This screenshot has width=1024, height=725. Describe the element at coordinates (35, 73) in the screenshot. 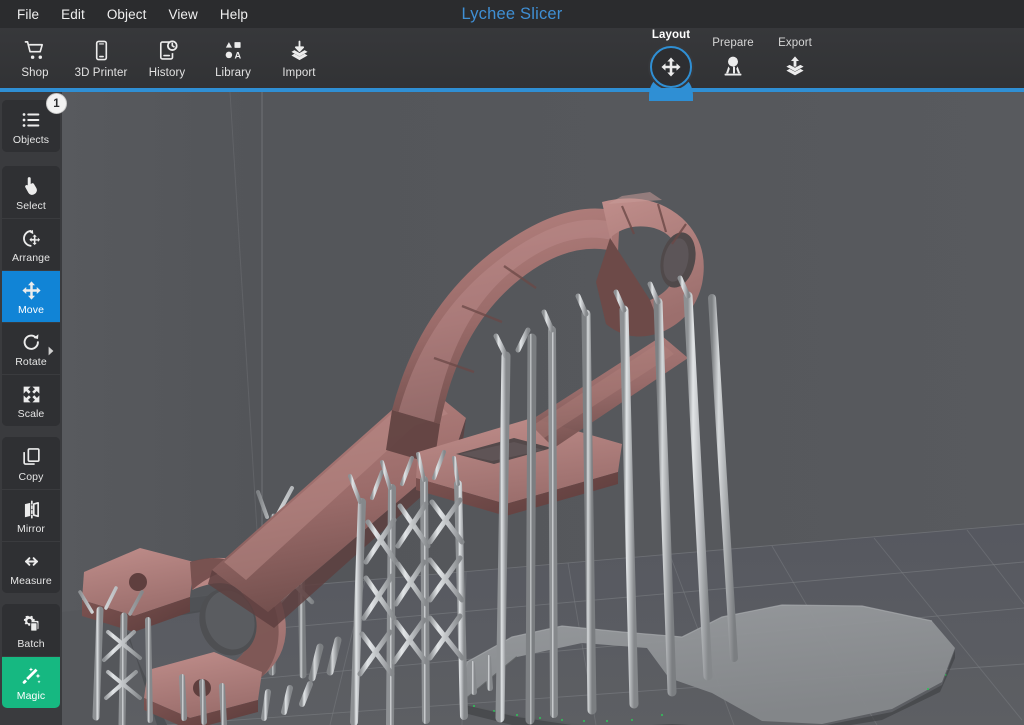

I see `quickbar-shop-label: Shop` at that location.